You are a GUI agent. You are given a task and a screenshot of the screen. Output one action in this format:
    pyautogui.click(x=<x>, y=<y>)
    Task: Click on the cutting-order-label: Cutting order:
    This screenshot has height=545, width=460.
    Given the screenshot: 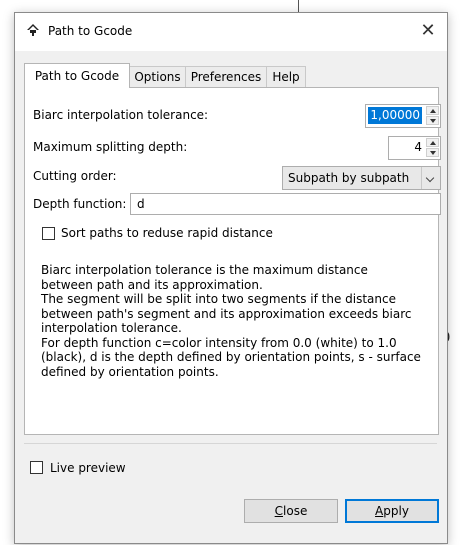 What is the action you would take?
    pyautogui.click(x=75, y=176)
    